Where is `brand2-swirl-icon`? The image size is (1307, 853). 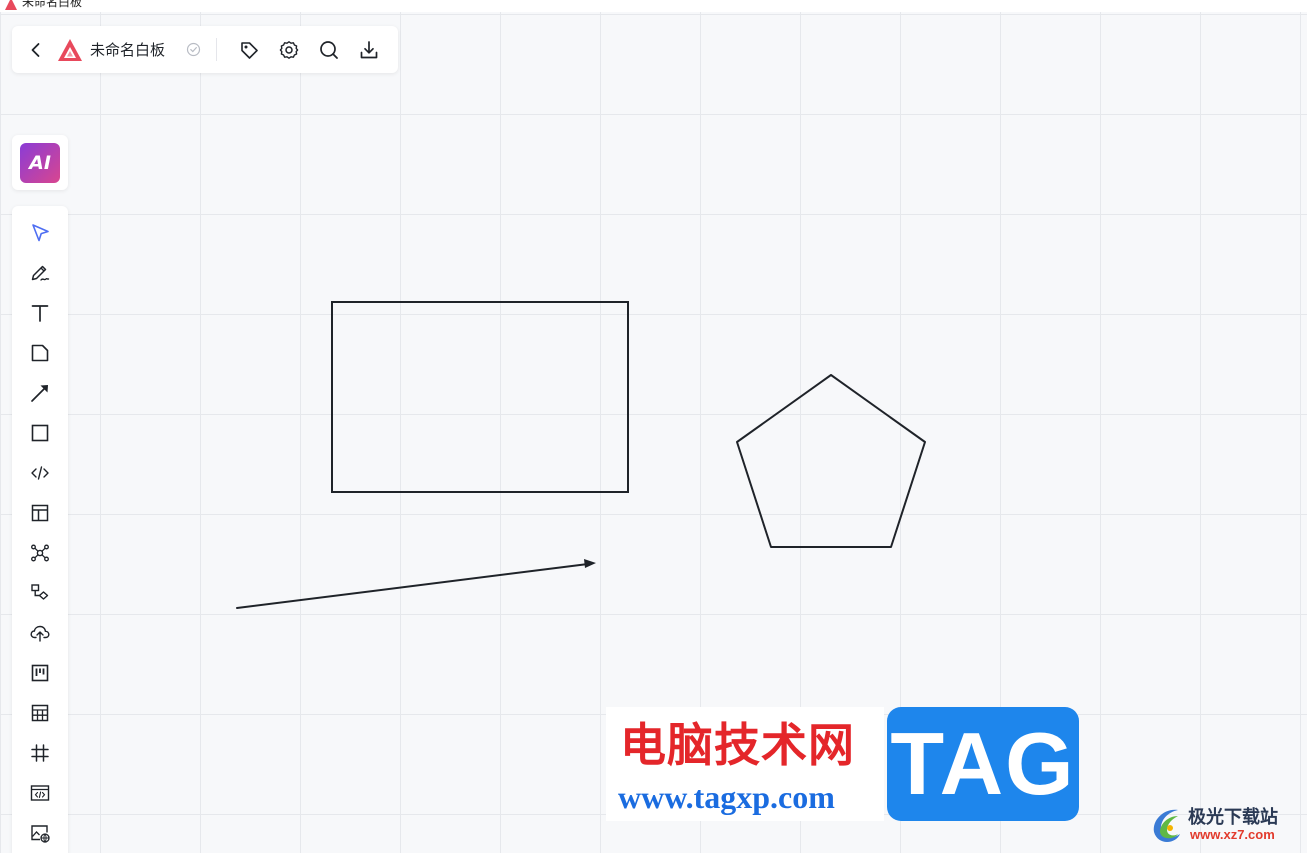
brand2-swirl-icon is located at coordinates (1166, 825).